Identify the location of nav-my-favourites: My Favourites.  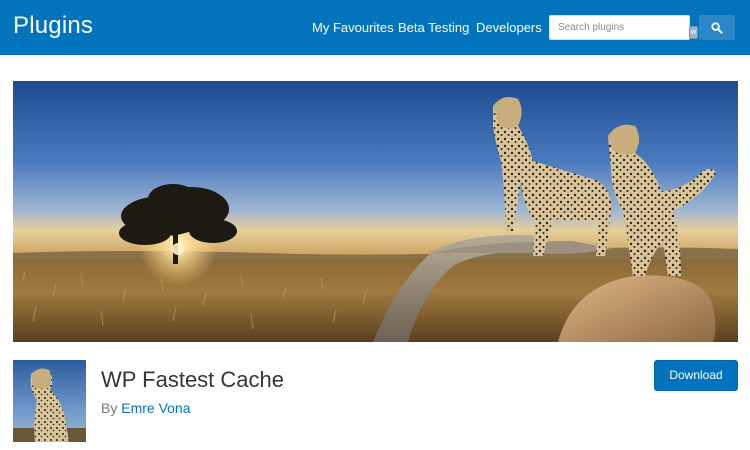
(353, 28).